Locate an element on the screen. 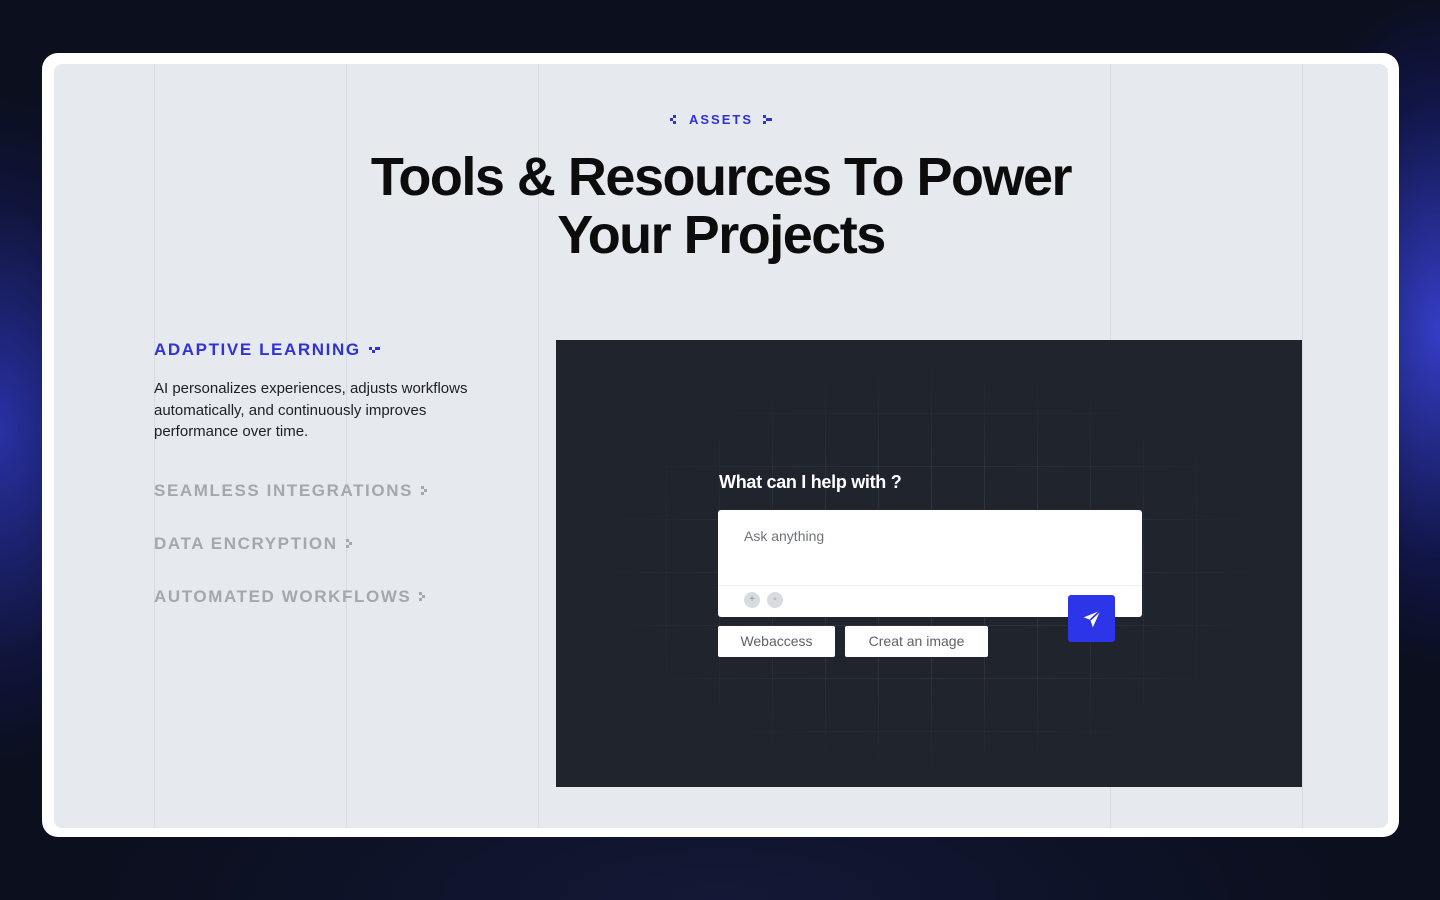 The image size is (1440, 900). pixel-chevron-down-icon is located at coordinates (374, 350).